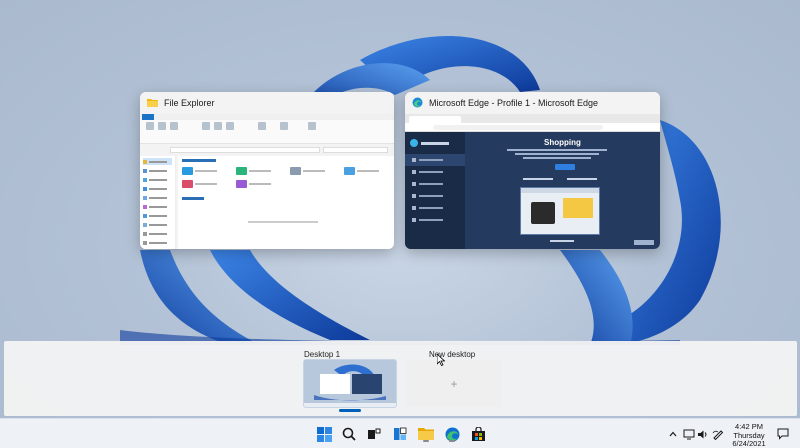 Image resolution: width=800 pixels, height=448 pixels. Describe the element at coordinates (189, 103) in the screenshot. I see `window-title: File Explorer` at that location.